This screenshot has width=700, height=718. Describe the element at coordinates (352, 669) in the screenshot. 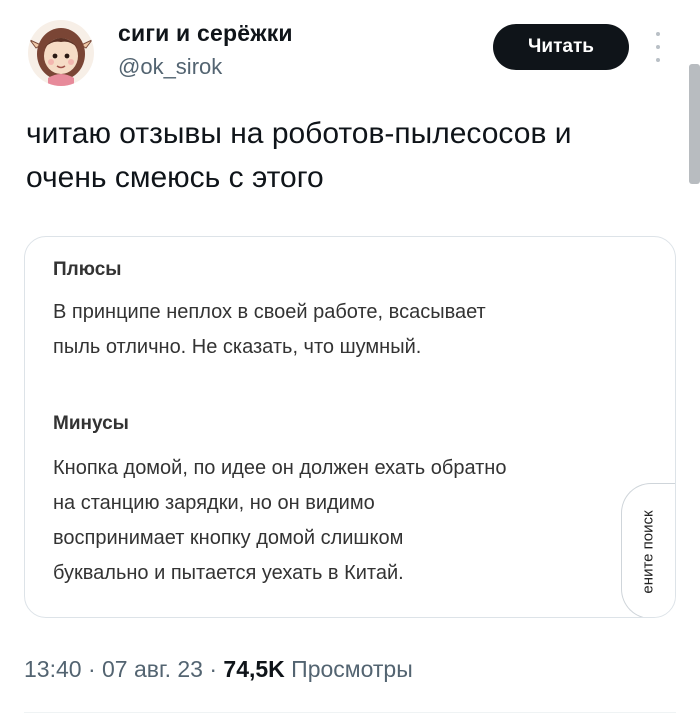

I see `views-label: Просмотры` at that location.